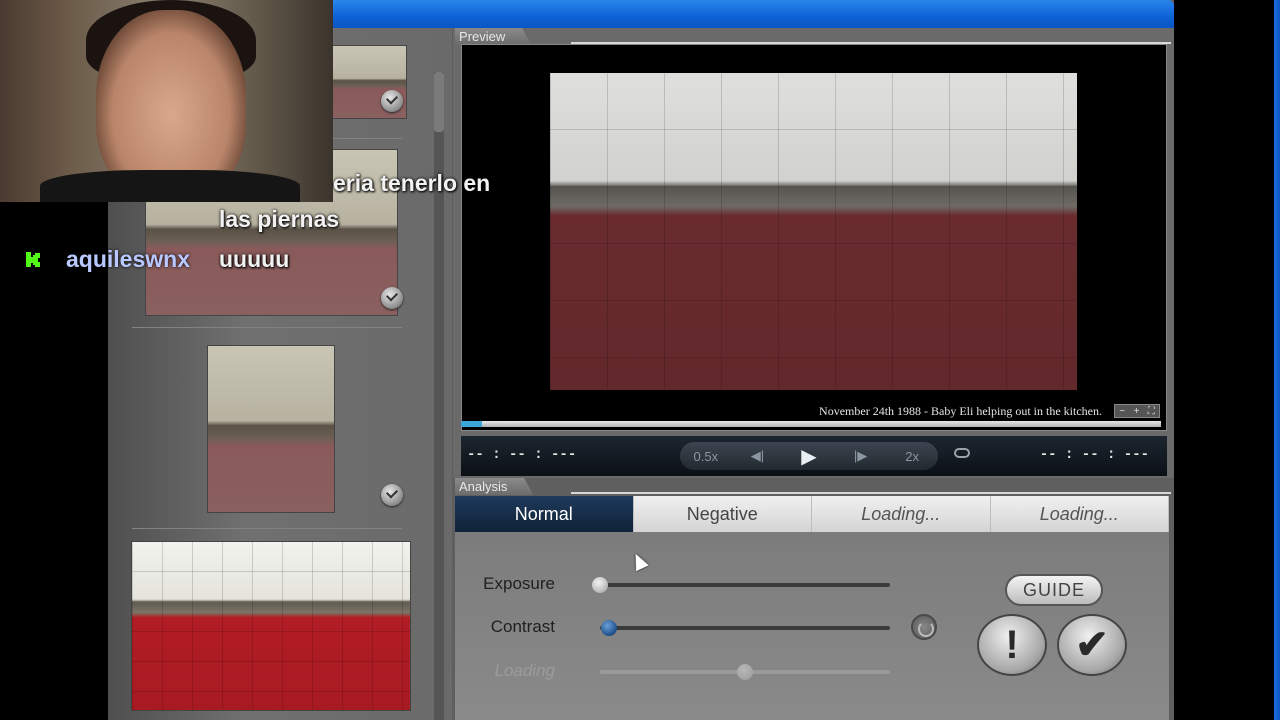 The width and height of the screenshot is (1280, 720). Describe the element at coordinates (412, 183) in the screenshot. I see `chat-line-1: eria tenerlo en` at that location.